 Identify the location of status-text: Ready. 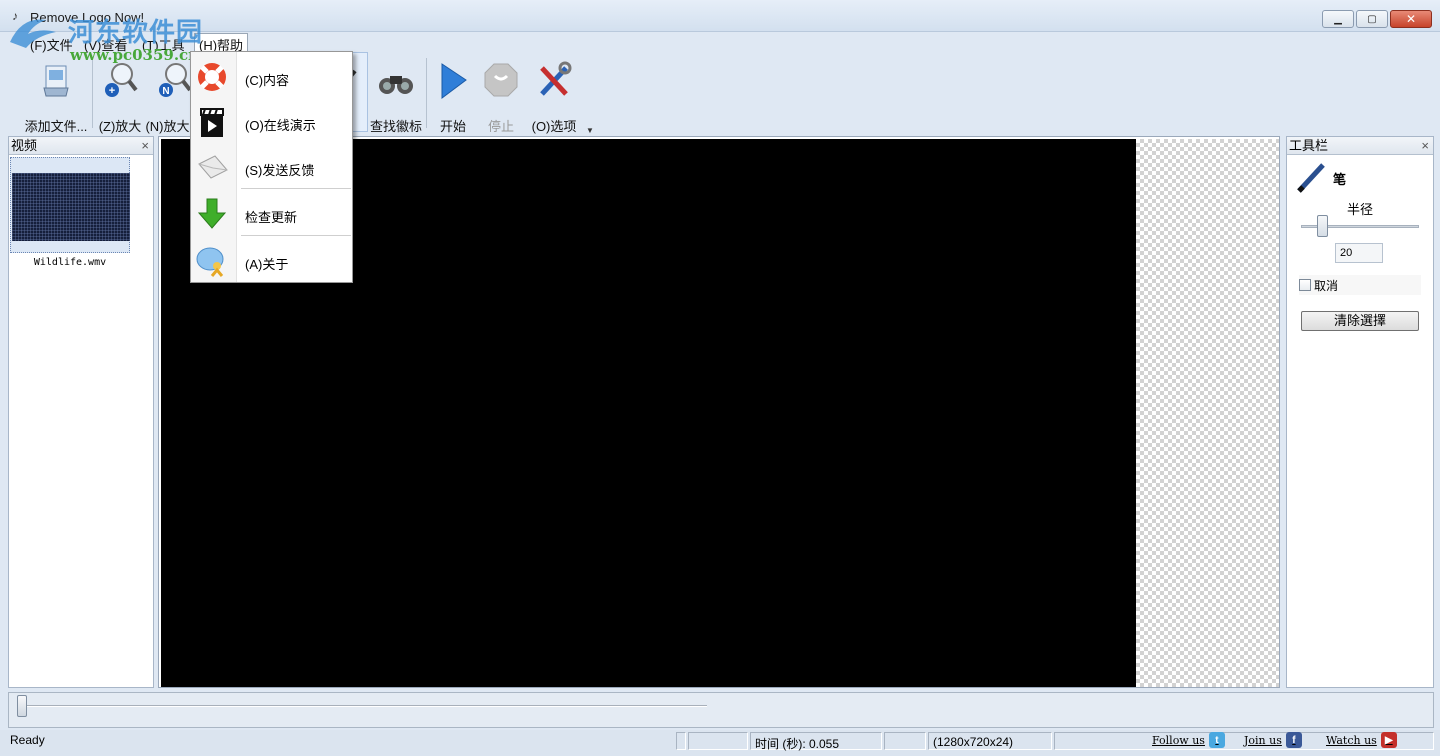
(27, 740).